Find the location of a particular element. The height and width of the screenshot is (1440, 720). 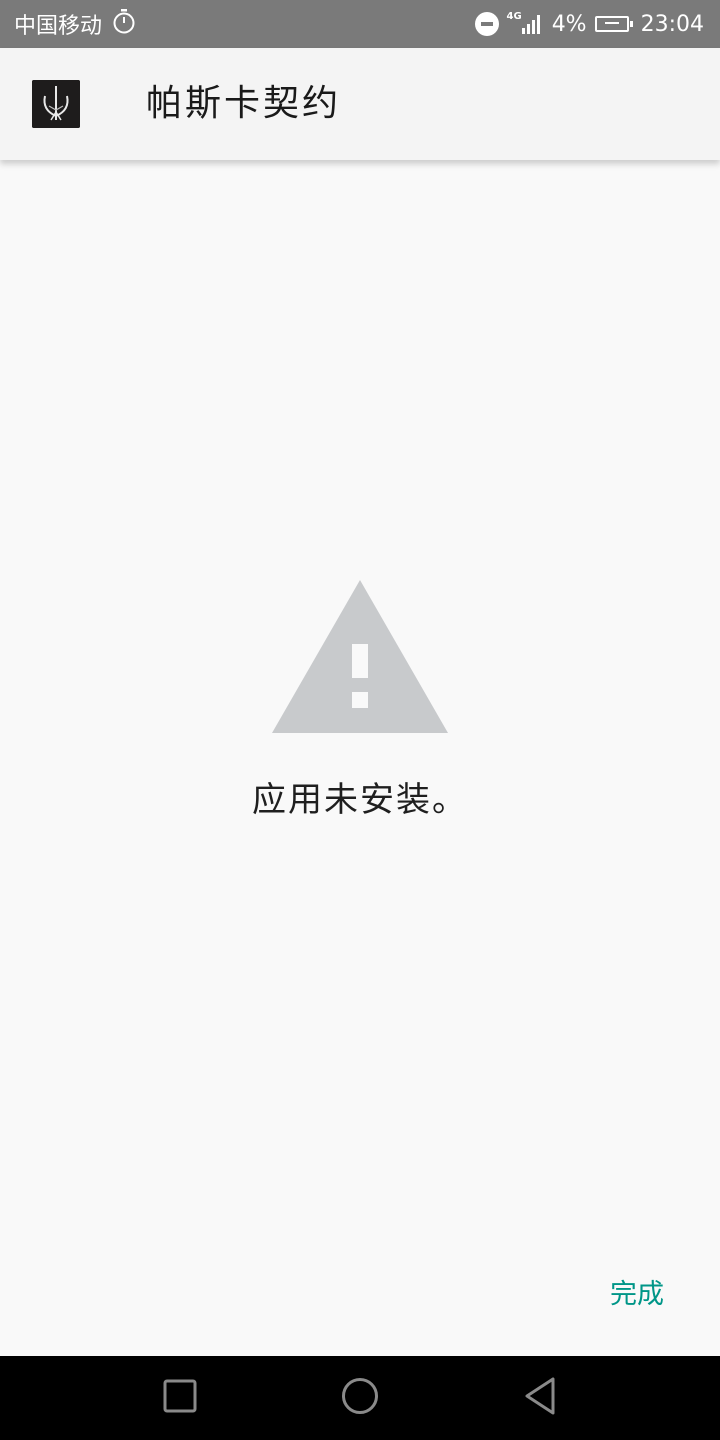

home-circle-icon is located at coordinates (360, 1398).